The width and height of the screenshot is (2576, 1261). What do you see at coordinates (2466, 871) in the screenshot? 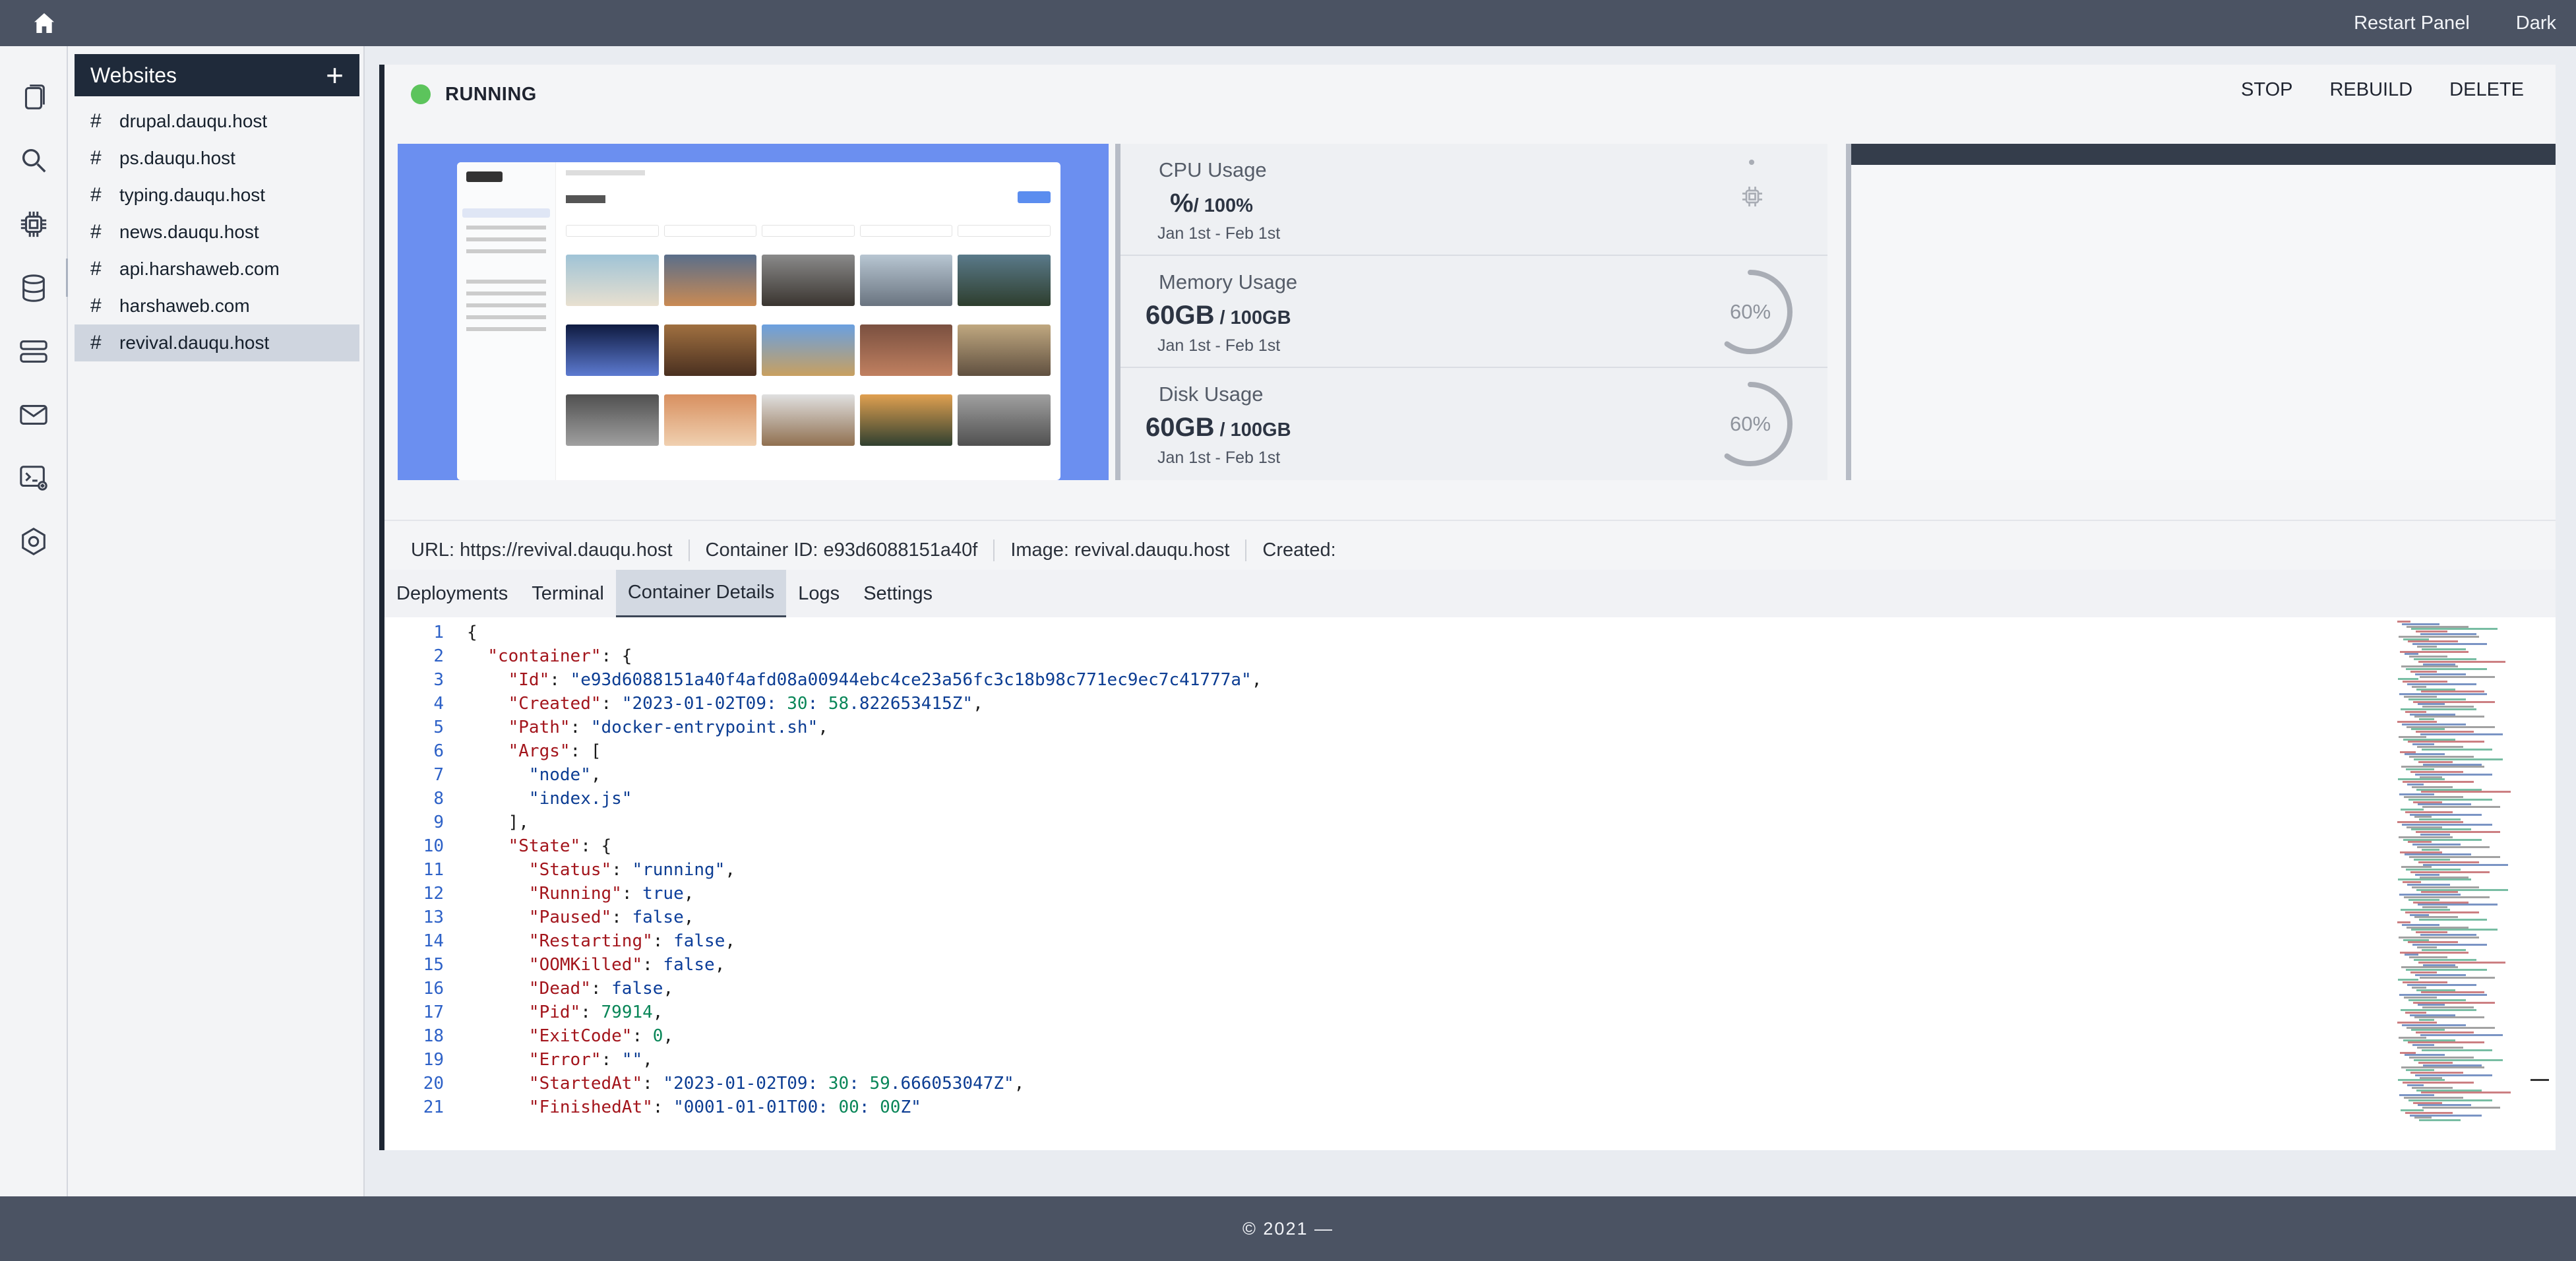
I see `editor-minimap` at bounding box center [2466, 871].